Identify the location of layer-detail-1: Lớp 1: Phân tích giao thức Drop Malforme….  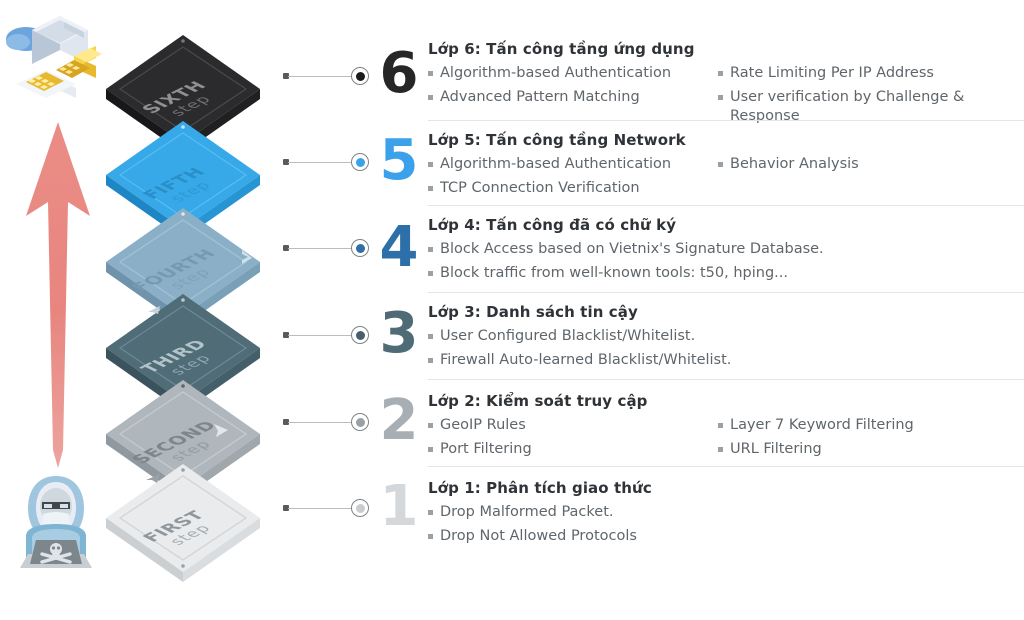
(726, 512).